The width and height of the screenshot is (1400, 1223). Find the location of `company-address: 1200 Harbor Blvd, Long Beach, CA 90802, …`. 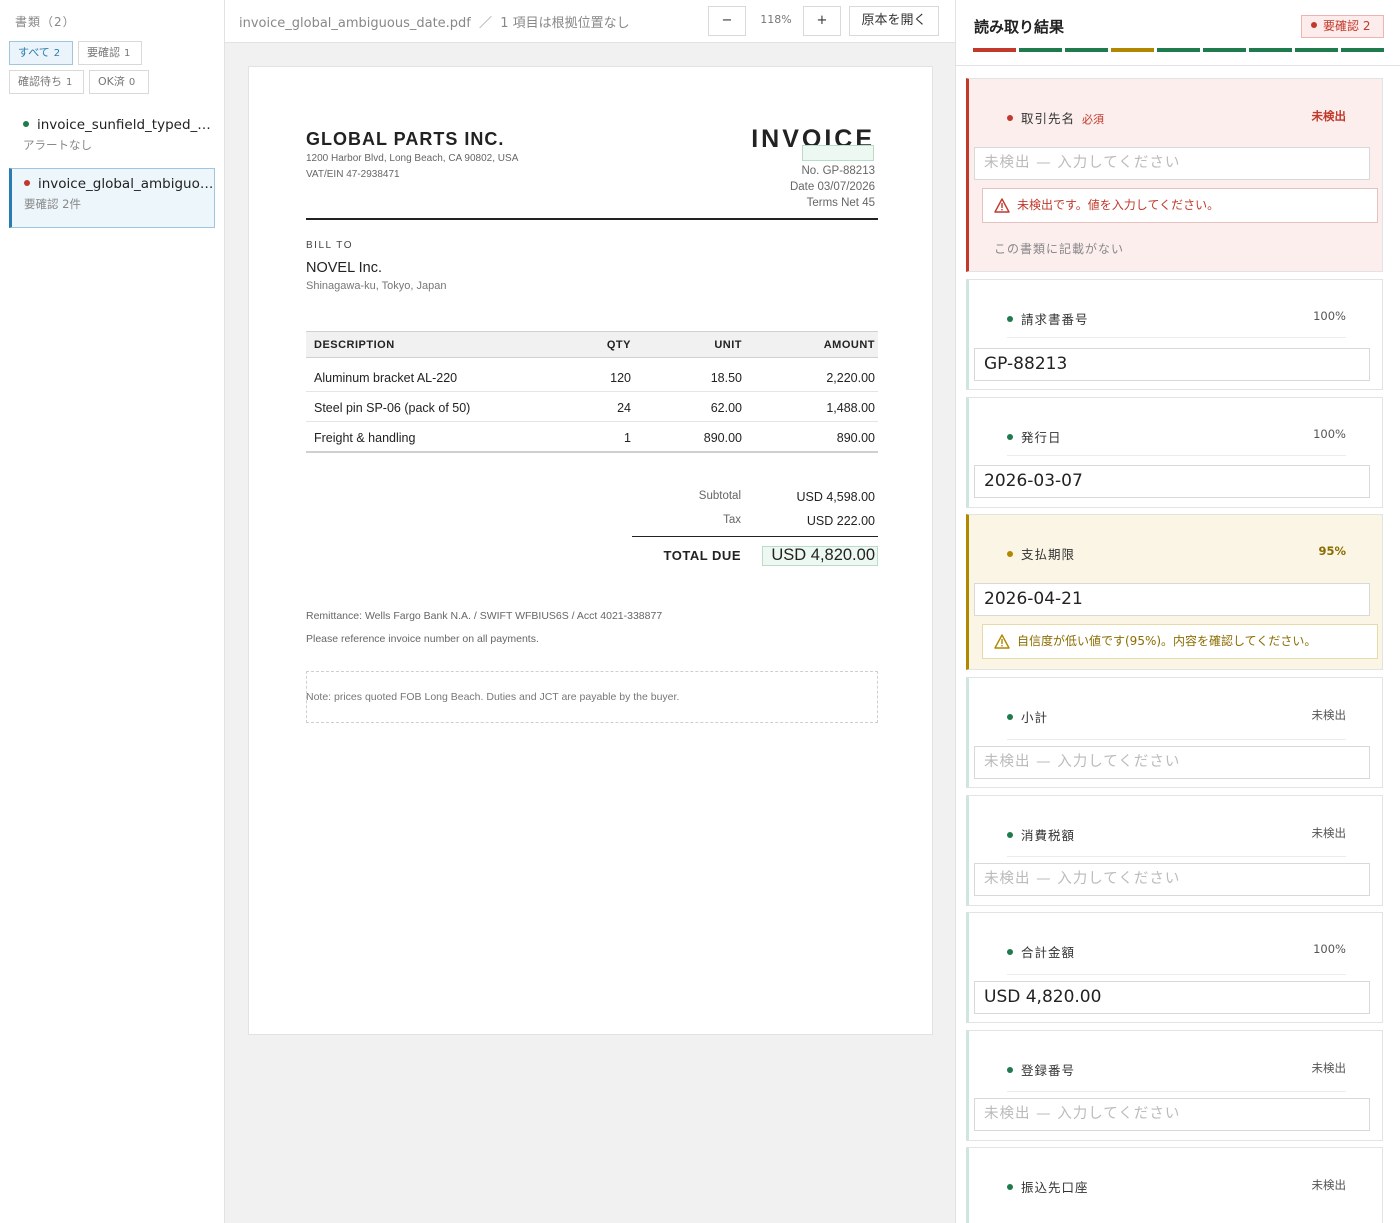

company-address: 1200 Harbor Blvd, Long Beach, CA 90802, … is located at coordinates (412, 158).